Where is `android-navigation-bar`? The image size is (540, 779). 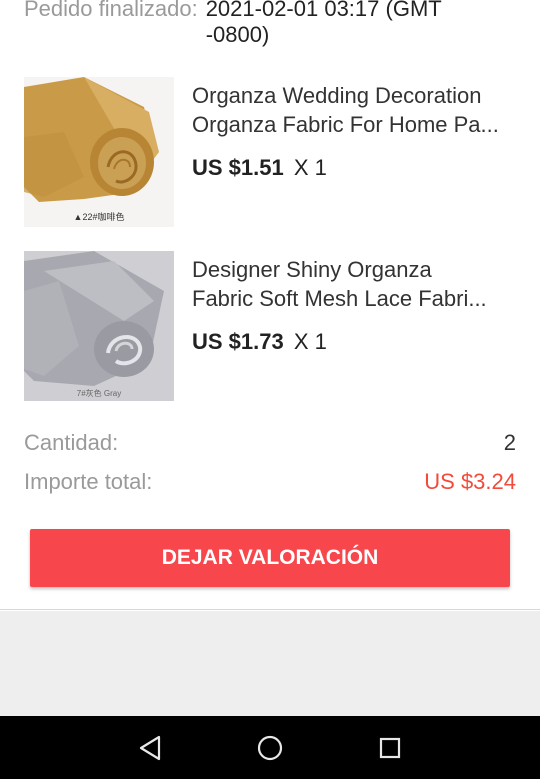 android-navigation-bar is located at coordinates (270, 747).